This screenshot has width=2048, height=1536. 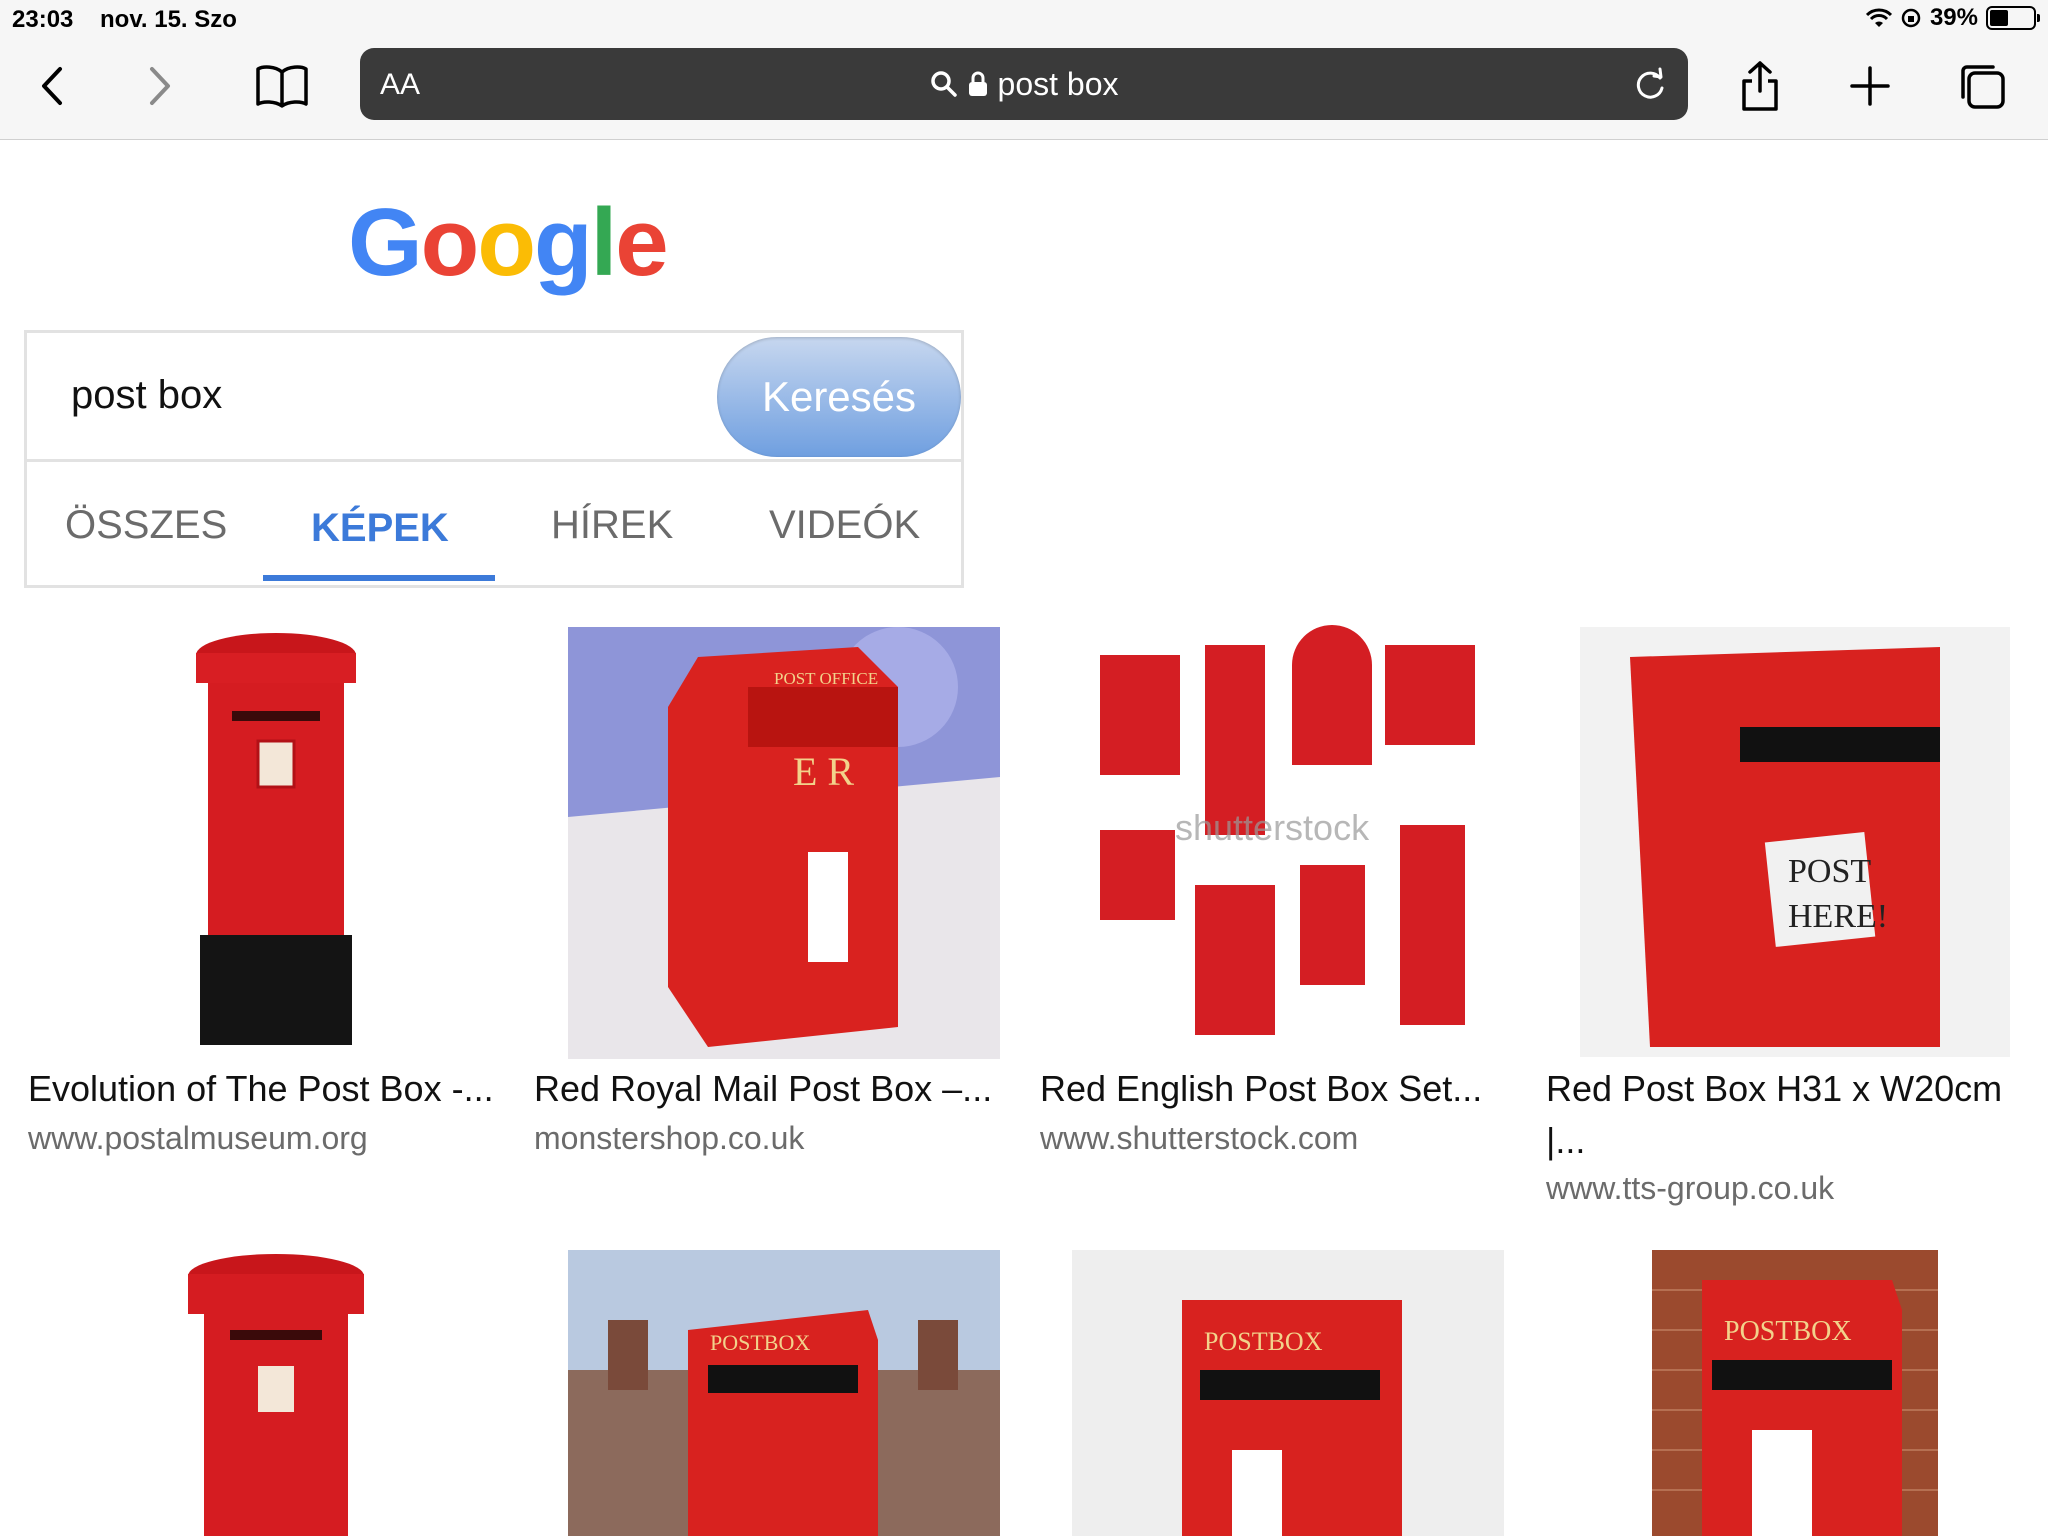 I want to click on watermark-text: shutterstock, so click(x=1272, y=827).